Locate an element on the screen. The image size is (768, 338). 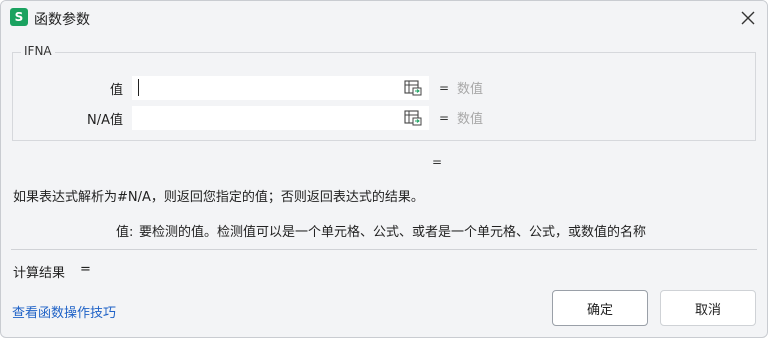
cancel-button: 取消 is located at coordinates (708, 308).